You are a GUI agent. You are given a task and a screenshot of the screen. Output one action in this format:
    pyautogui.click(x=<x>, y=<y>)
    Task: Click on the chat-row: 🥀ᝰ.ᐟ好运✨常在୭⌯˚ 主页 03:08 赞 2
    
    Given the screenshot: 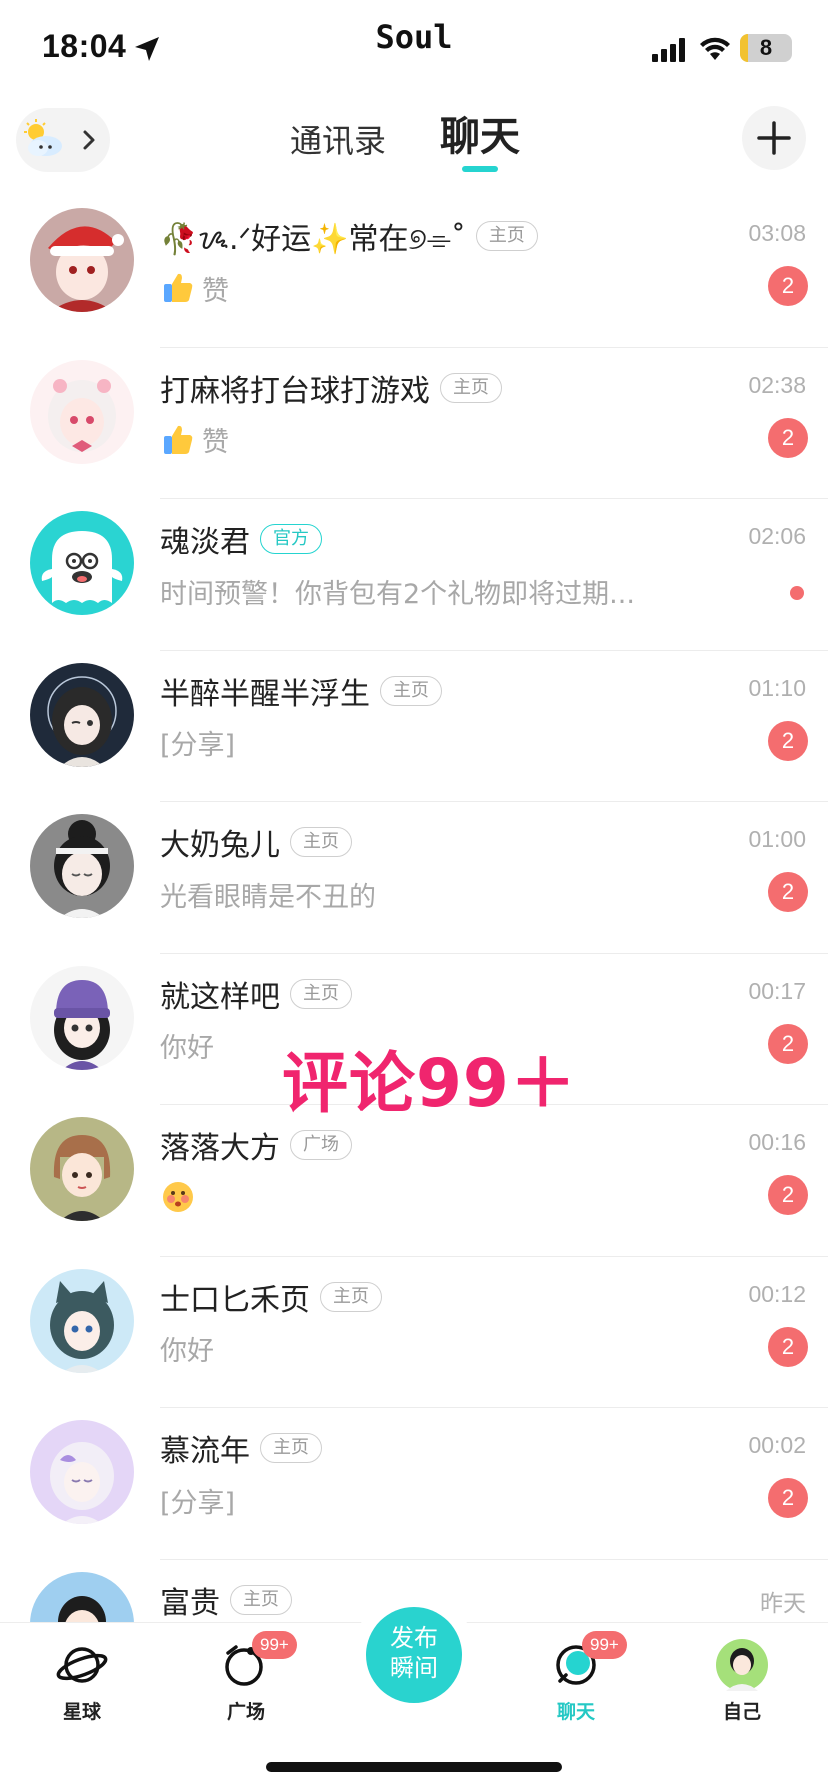 What is the action you would take?
    pyautogui.click(x=414, y=272)
    